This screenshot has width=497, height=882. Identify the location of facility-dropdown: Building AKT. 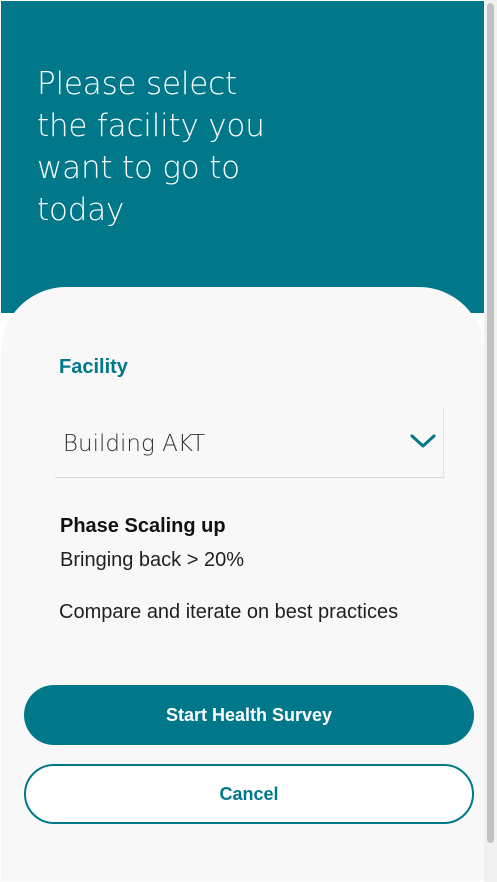
(249, 442).